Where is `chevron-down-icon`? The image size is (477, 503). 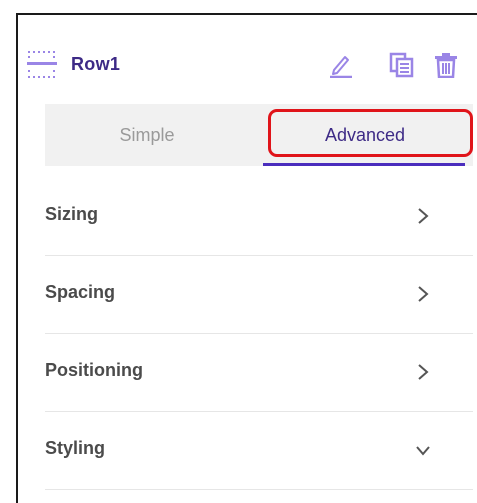
chevron-down-icon is located at coordinates (423, 450).